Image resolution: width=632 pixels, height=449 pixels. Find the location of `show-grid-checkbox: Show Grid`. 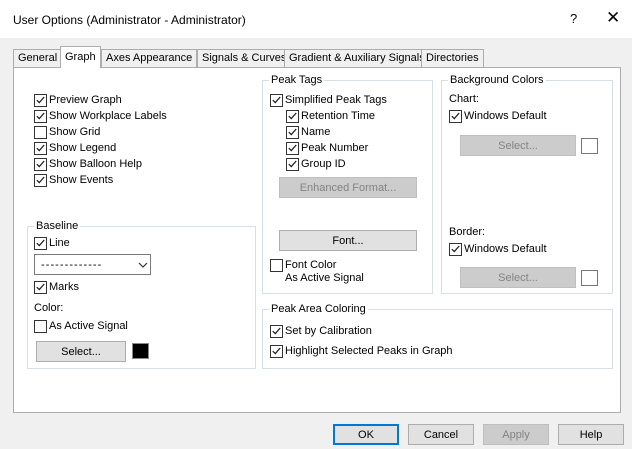

show-grid-checkbox: Show Grid is located at coordinates (67, 132).